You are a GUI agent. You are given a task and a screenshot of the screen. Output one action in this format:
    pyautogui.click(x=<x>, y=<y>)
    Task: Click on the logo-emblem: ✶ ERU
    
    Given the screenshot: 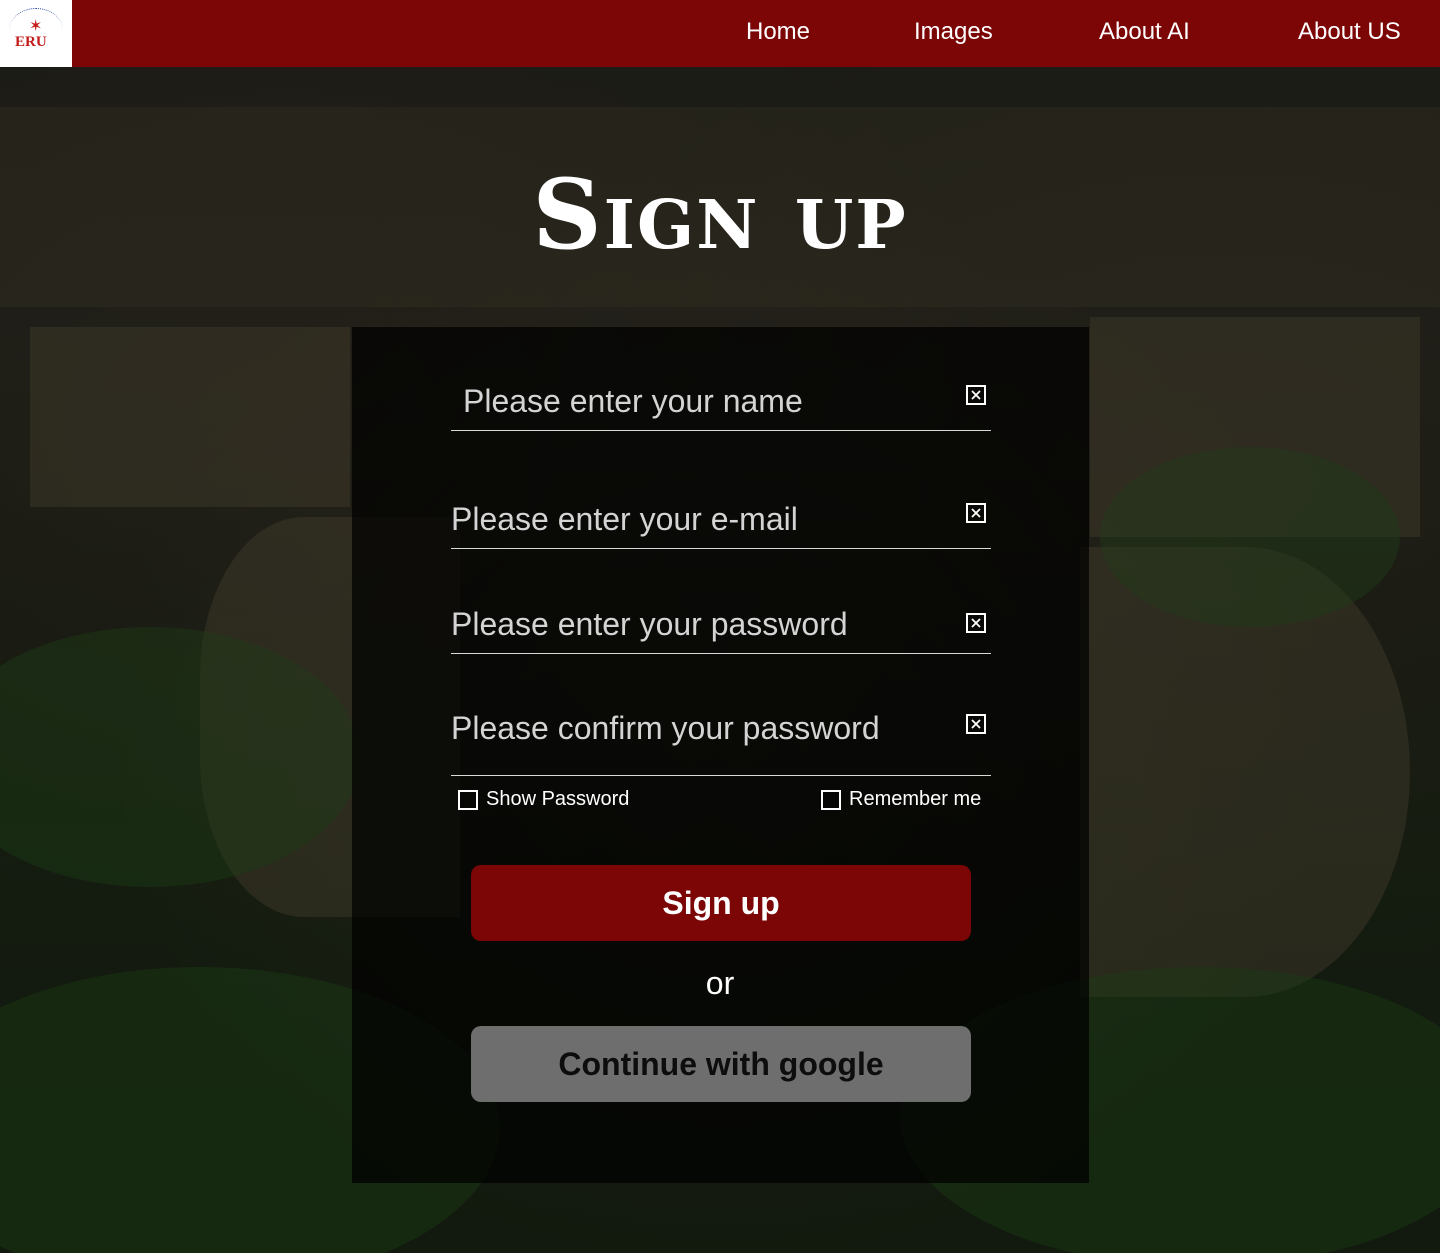 What is the action you would take?
    pyautogui.click(x=36, y=33)
    